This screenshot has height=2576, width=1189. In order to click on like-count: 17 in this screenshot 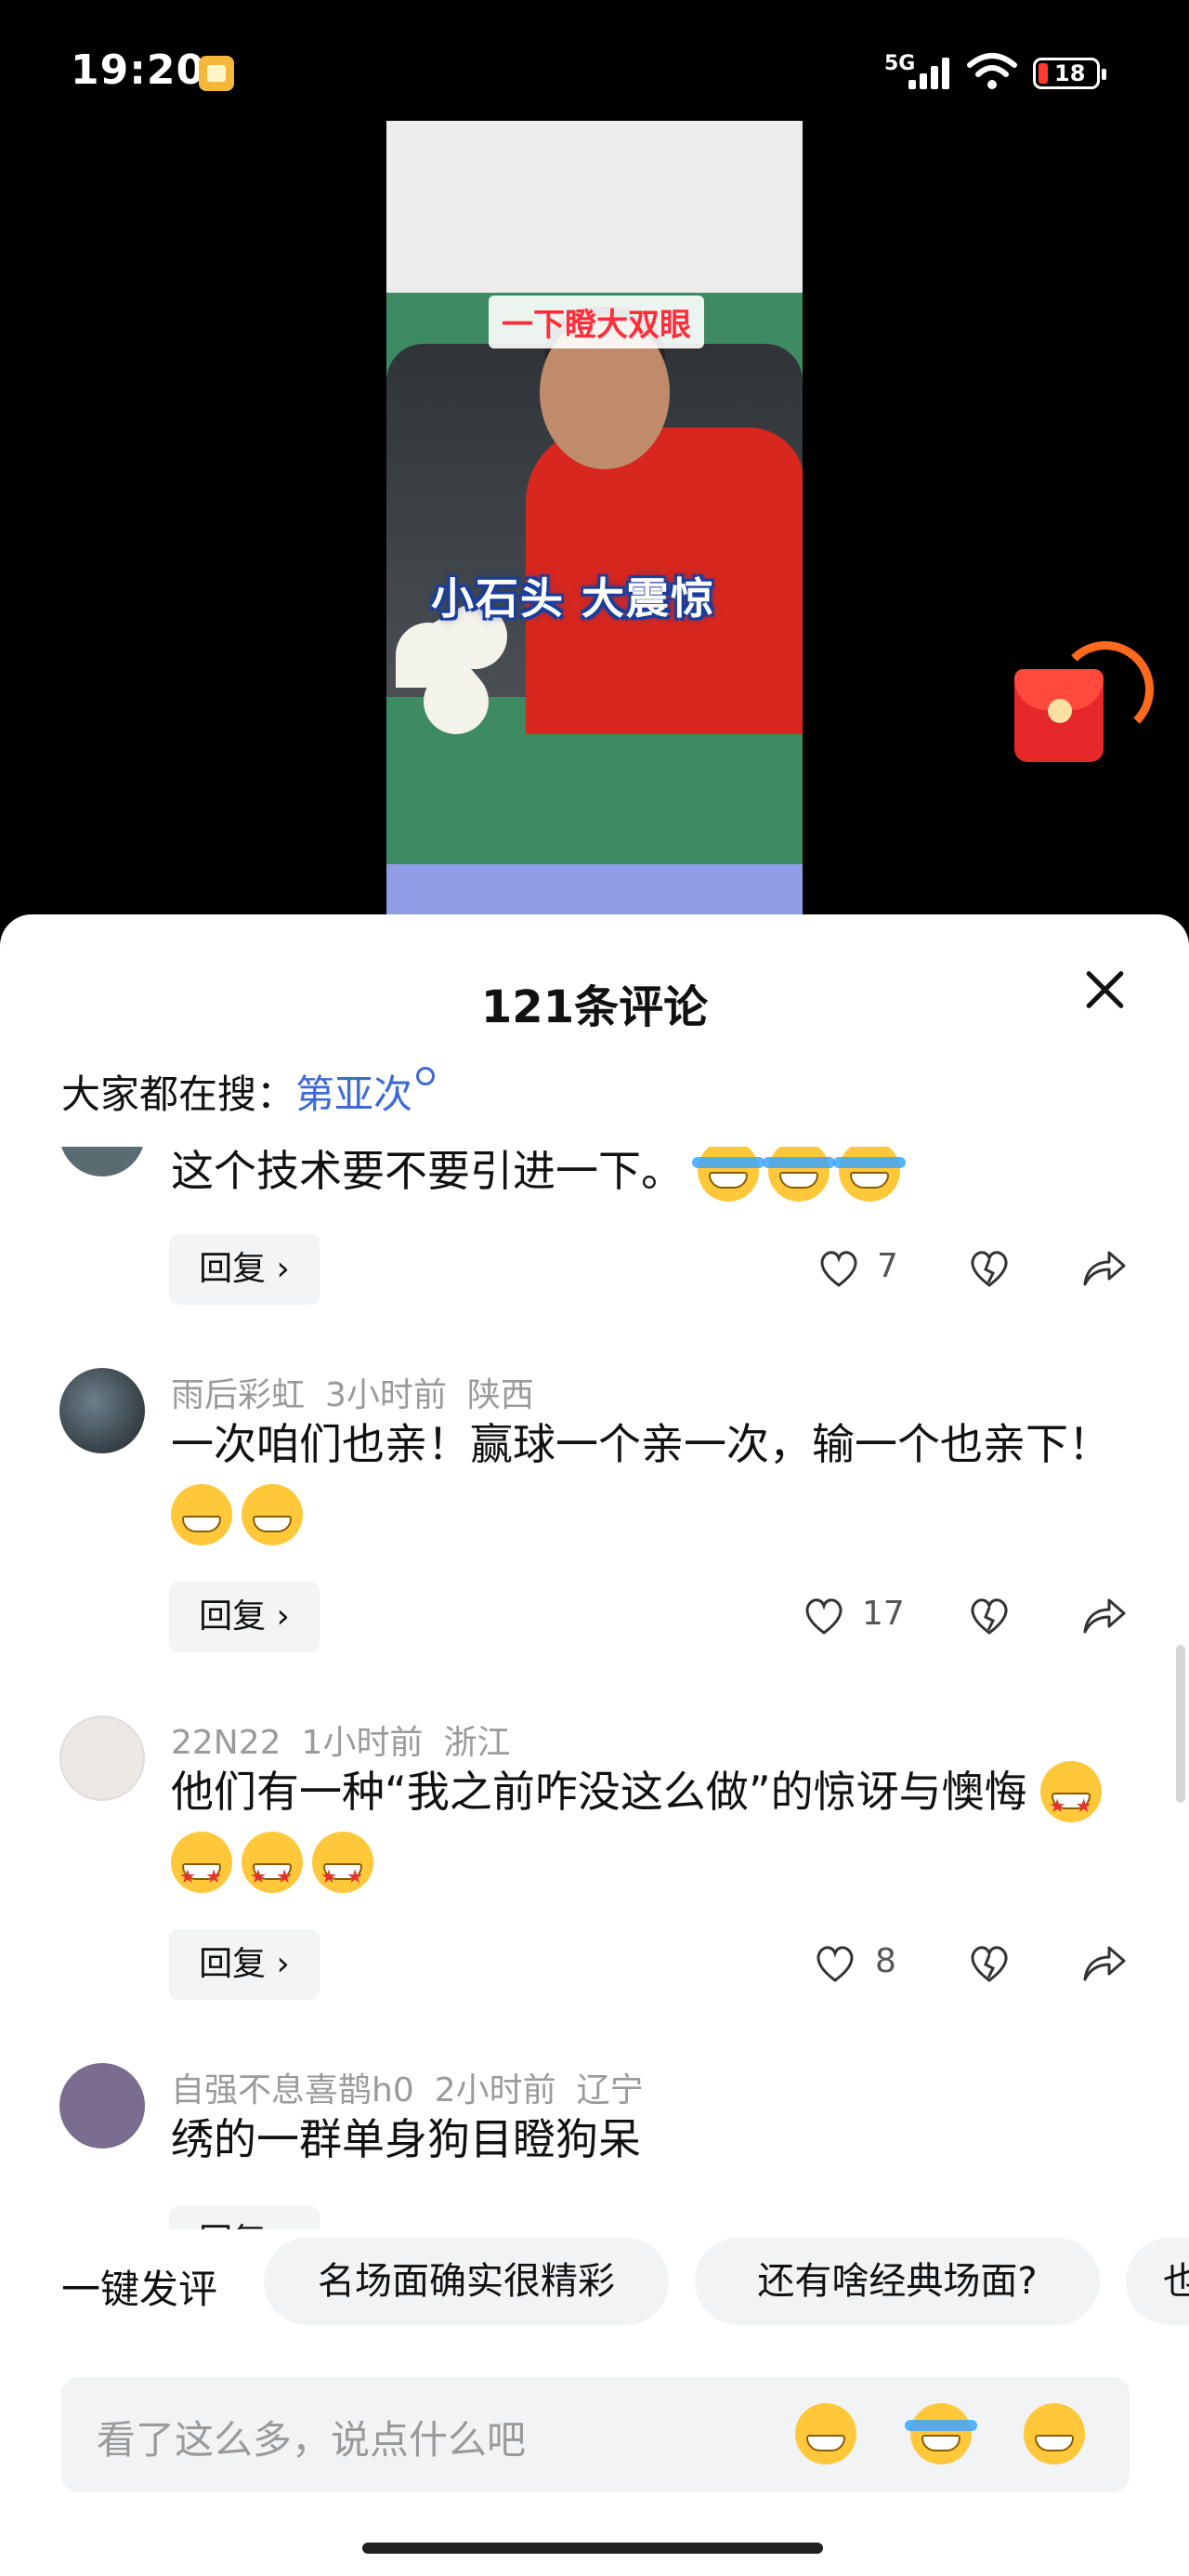, I will do `click(883, 1614)`.